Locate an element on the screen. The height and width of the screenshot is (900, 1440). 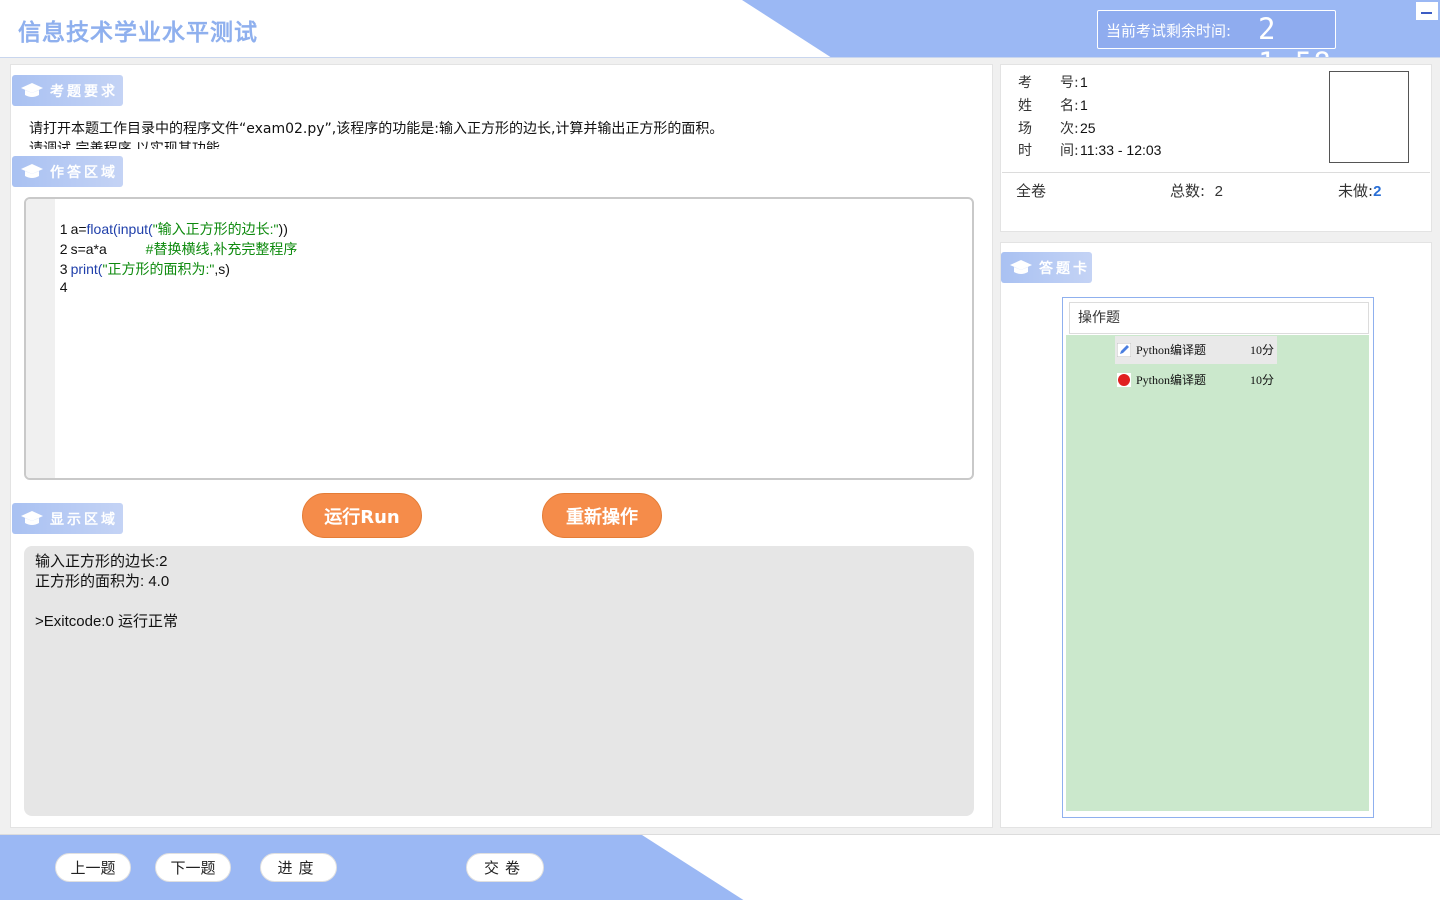
section-tab-answer-card: 答题卡 is located at coordinates (1046, 267).